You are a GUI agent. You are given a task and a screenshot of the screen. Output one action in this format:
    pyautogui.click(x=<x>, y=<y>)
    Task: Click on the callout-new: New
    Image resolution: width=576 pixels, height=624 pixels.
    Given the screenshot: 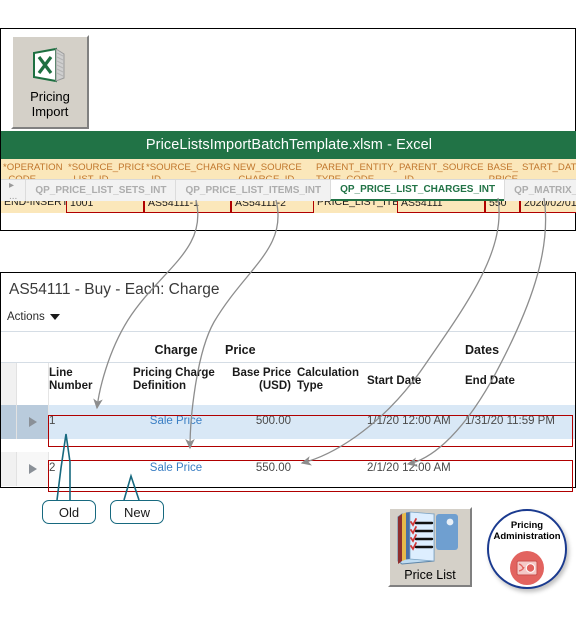 What is the action you would take?
    pyautogui.click(x=137, y=512)
    